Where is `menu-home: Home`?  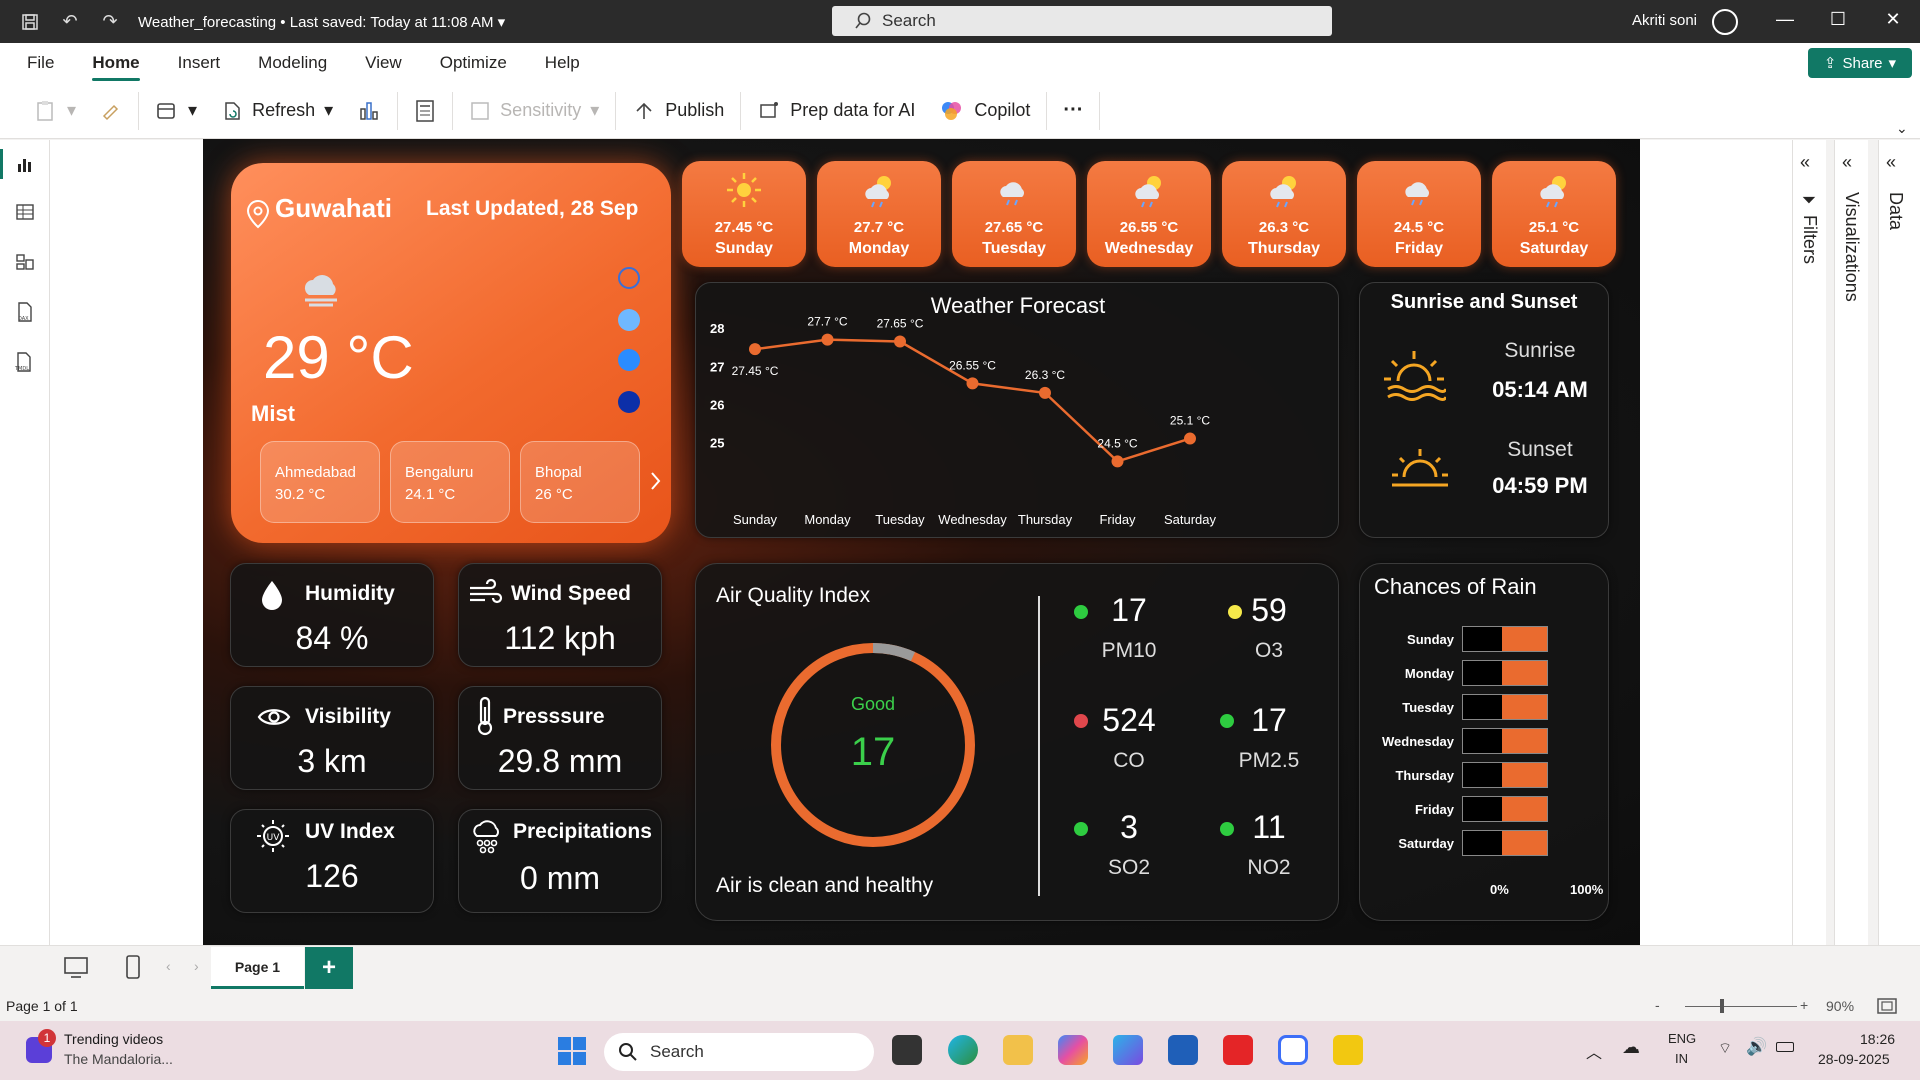 menu-home: Home is located at coordinates (116, 63).